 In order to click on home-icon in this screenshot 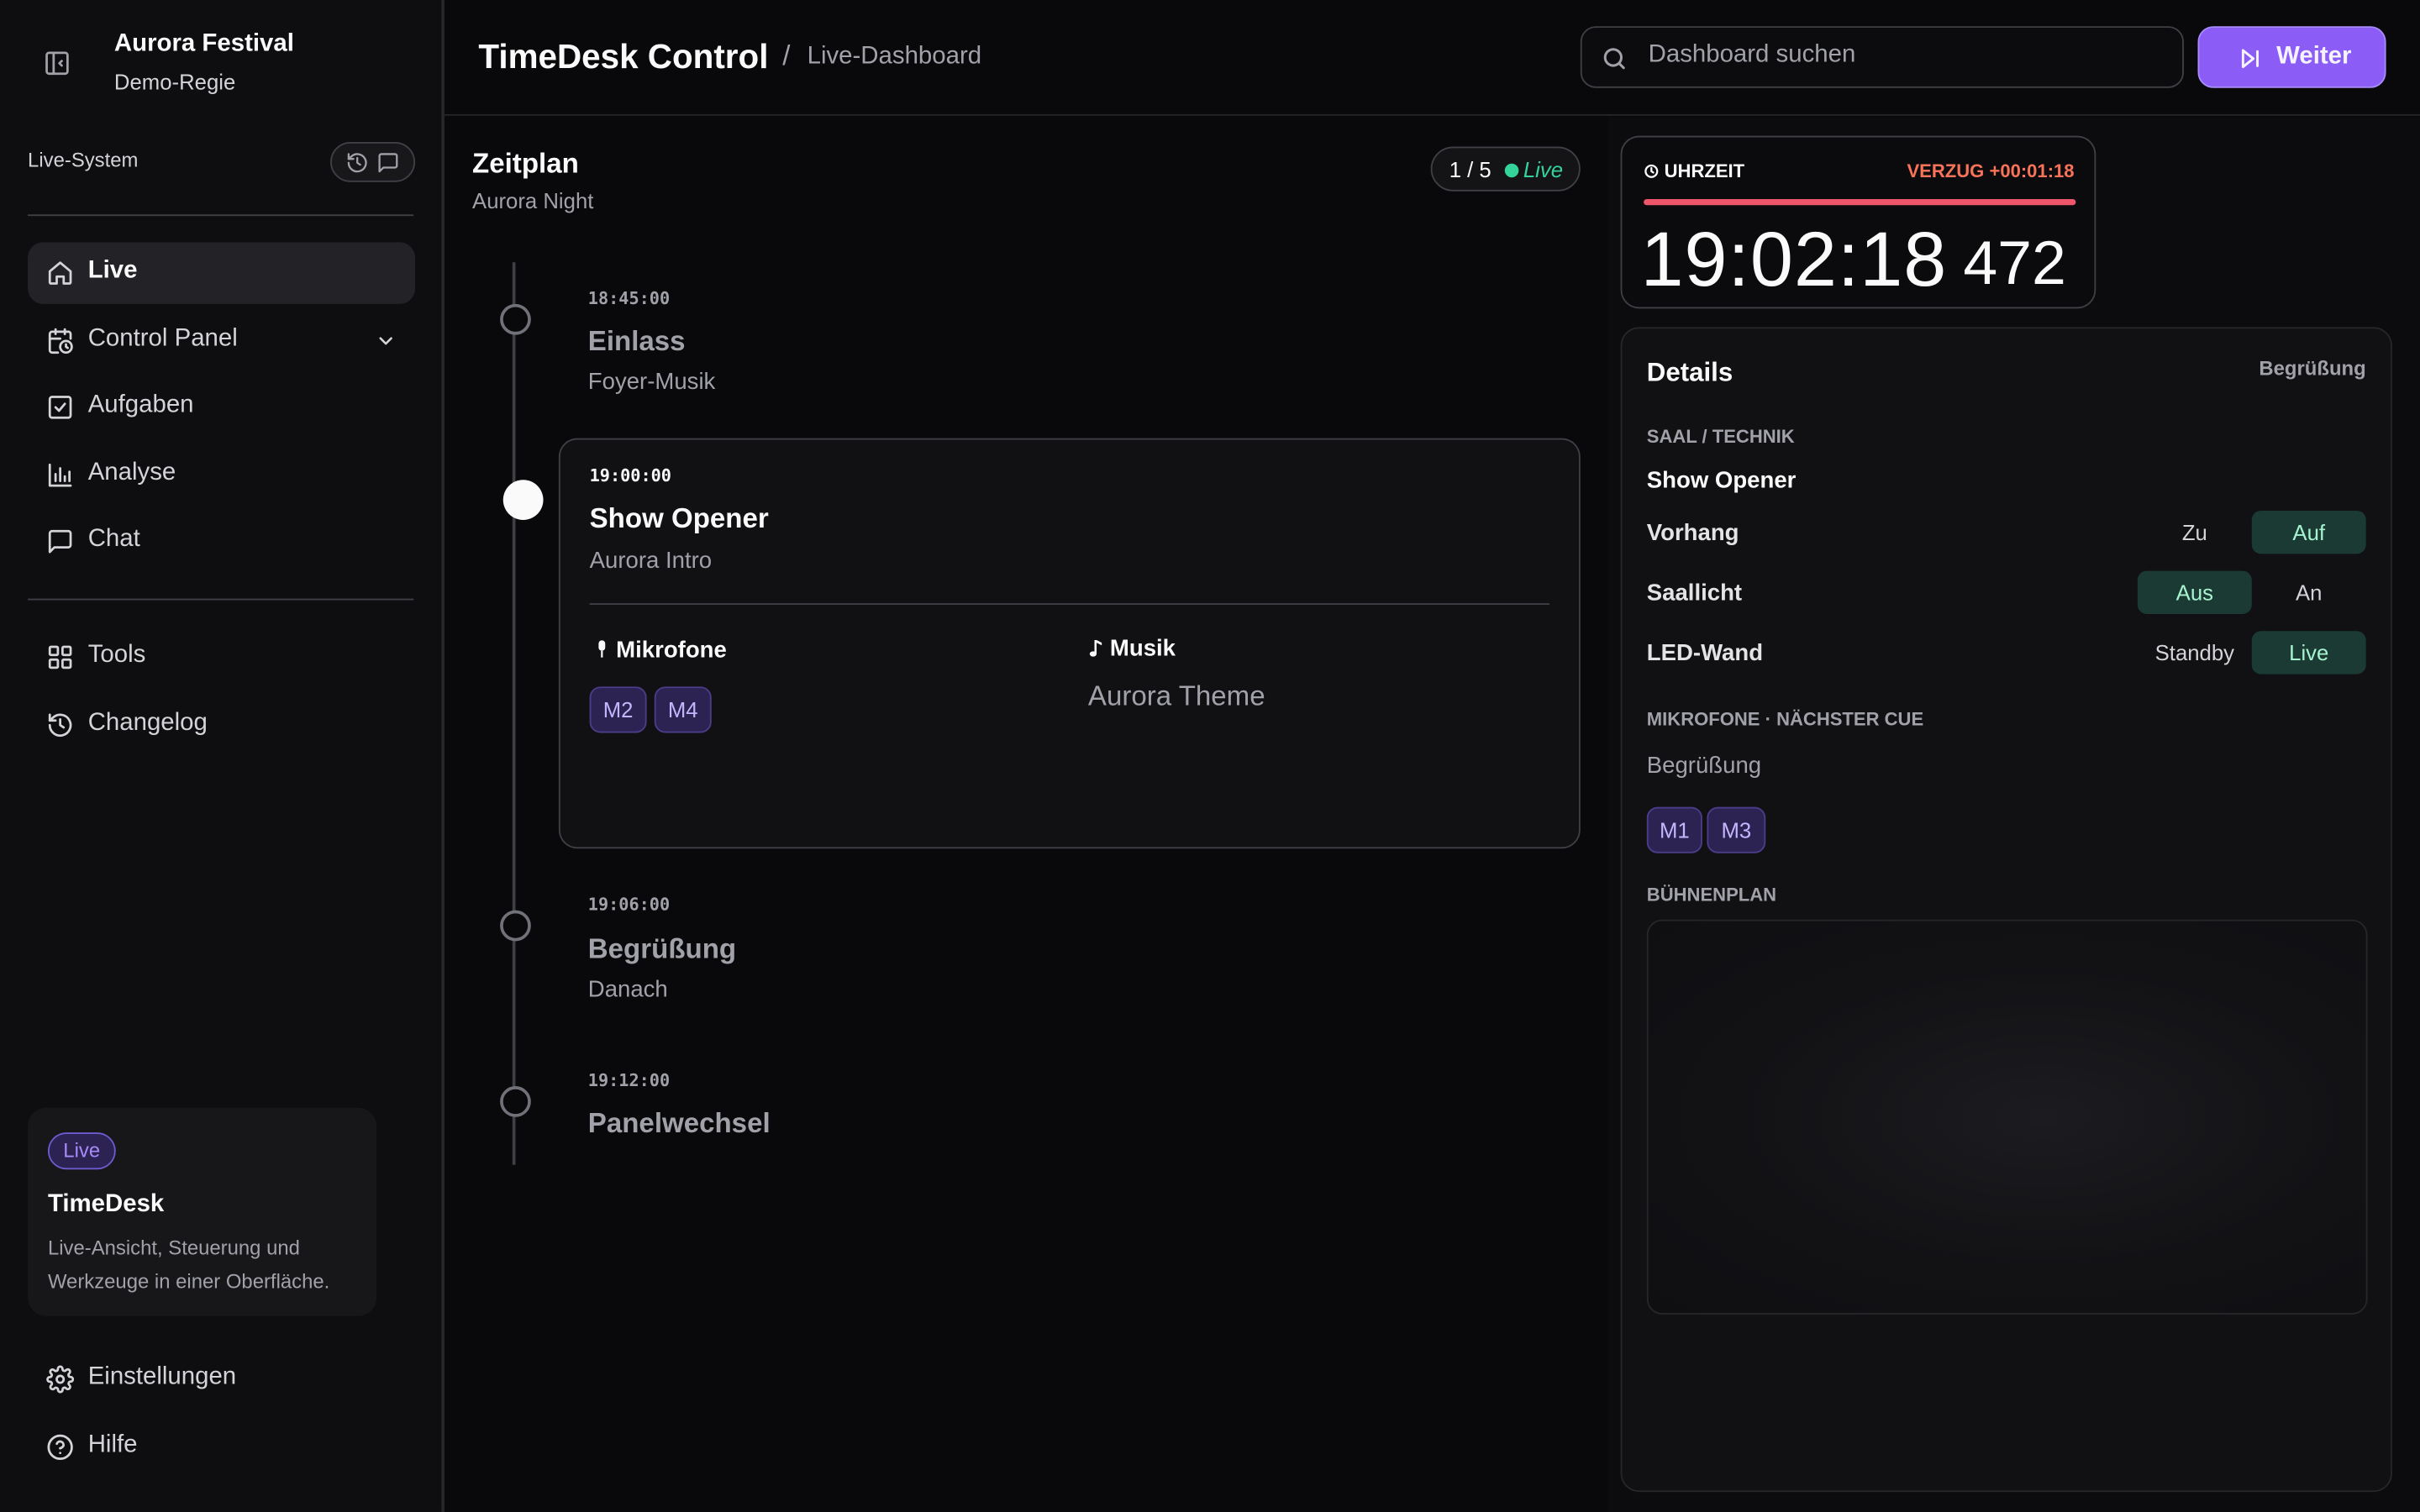, I will do `click(60, 273)`.